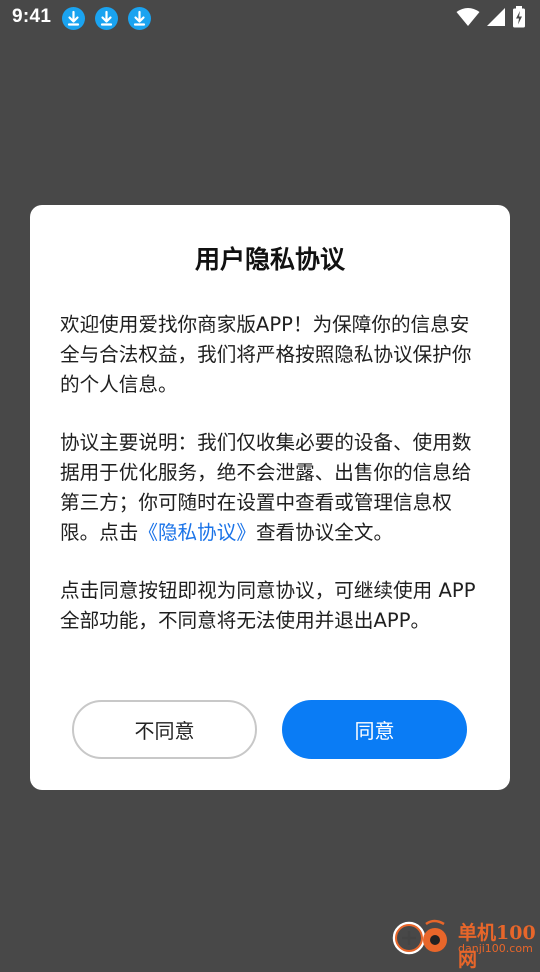 The width and height of the screenshot is (540, 972). What do you see at coordinates (269, 259) in the screenshot?
I see `dialog-title: 用户隐私协议` at bounding box center [269, 259].